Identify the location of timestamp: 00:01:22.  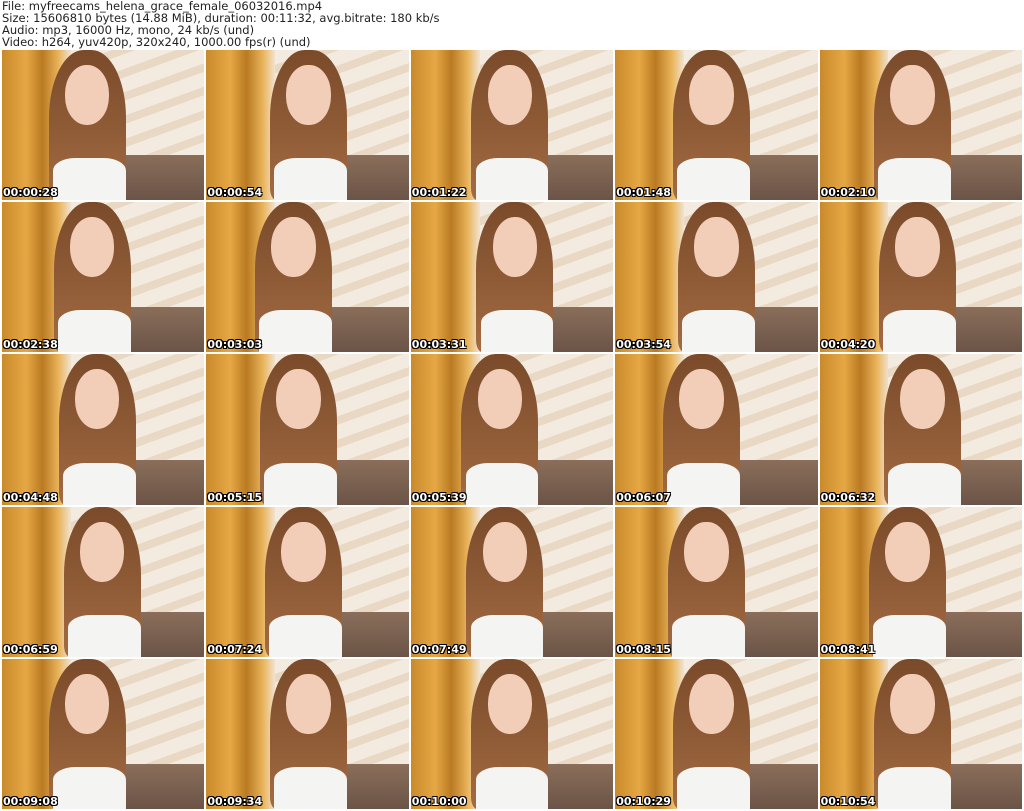
(439, 193).